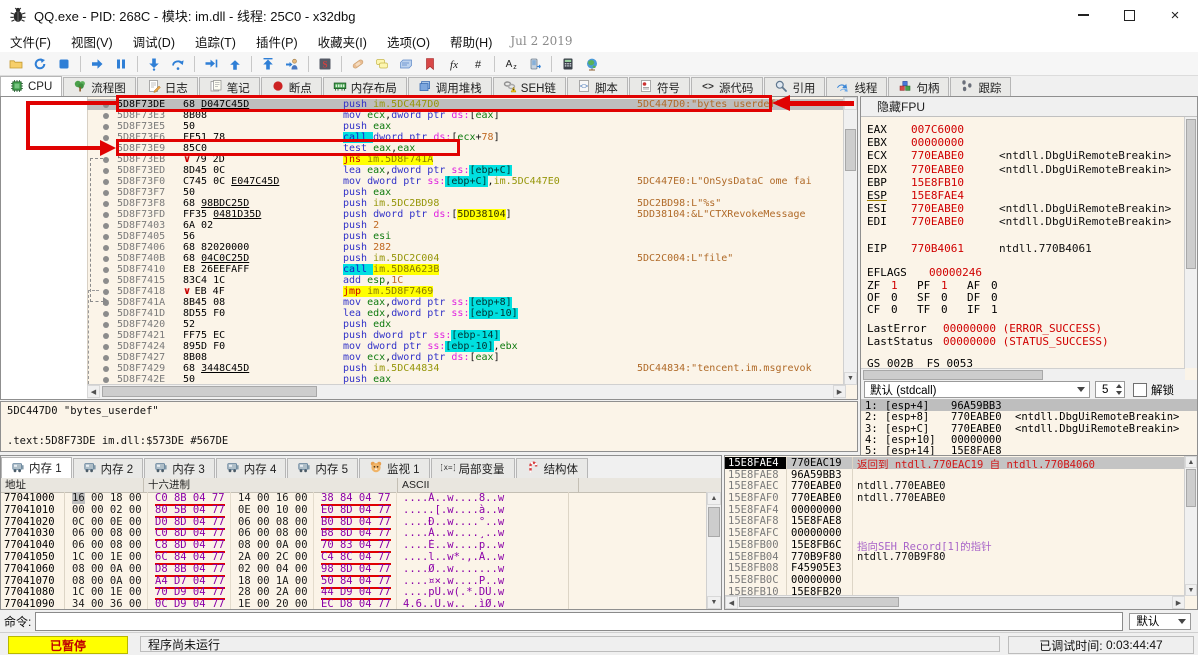 Image resolution: width=1198 pixels, height=655 pixels. What do you see at coordinates (1029, 440) in the screenshot?
I see `call-argument-row: 4: [esp+10] 00000000` at bounding box center [1029, 440].